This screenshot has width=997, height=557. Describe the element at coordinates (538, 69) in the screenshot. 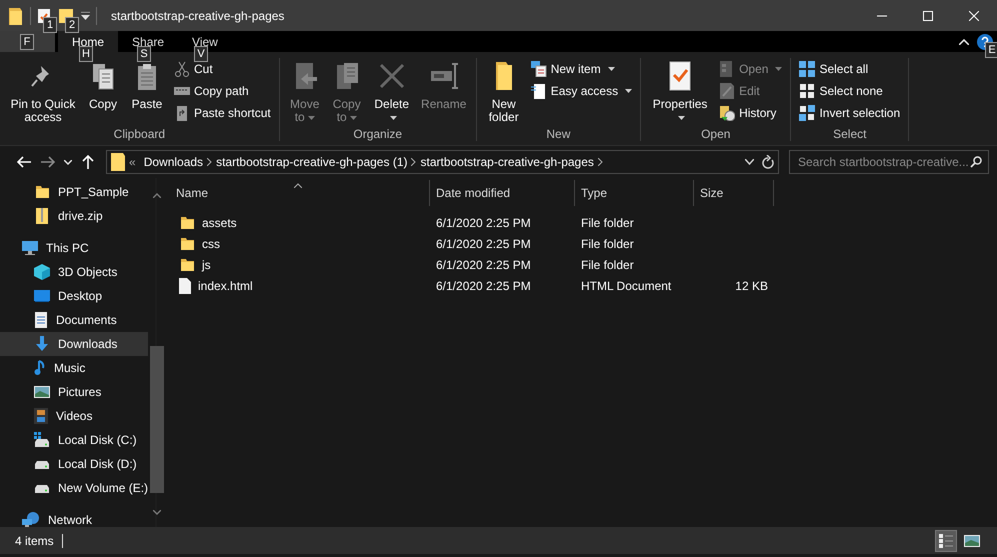

I see `new-item-icon` at that location.